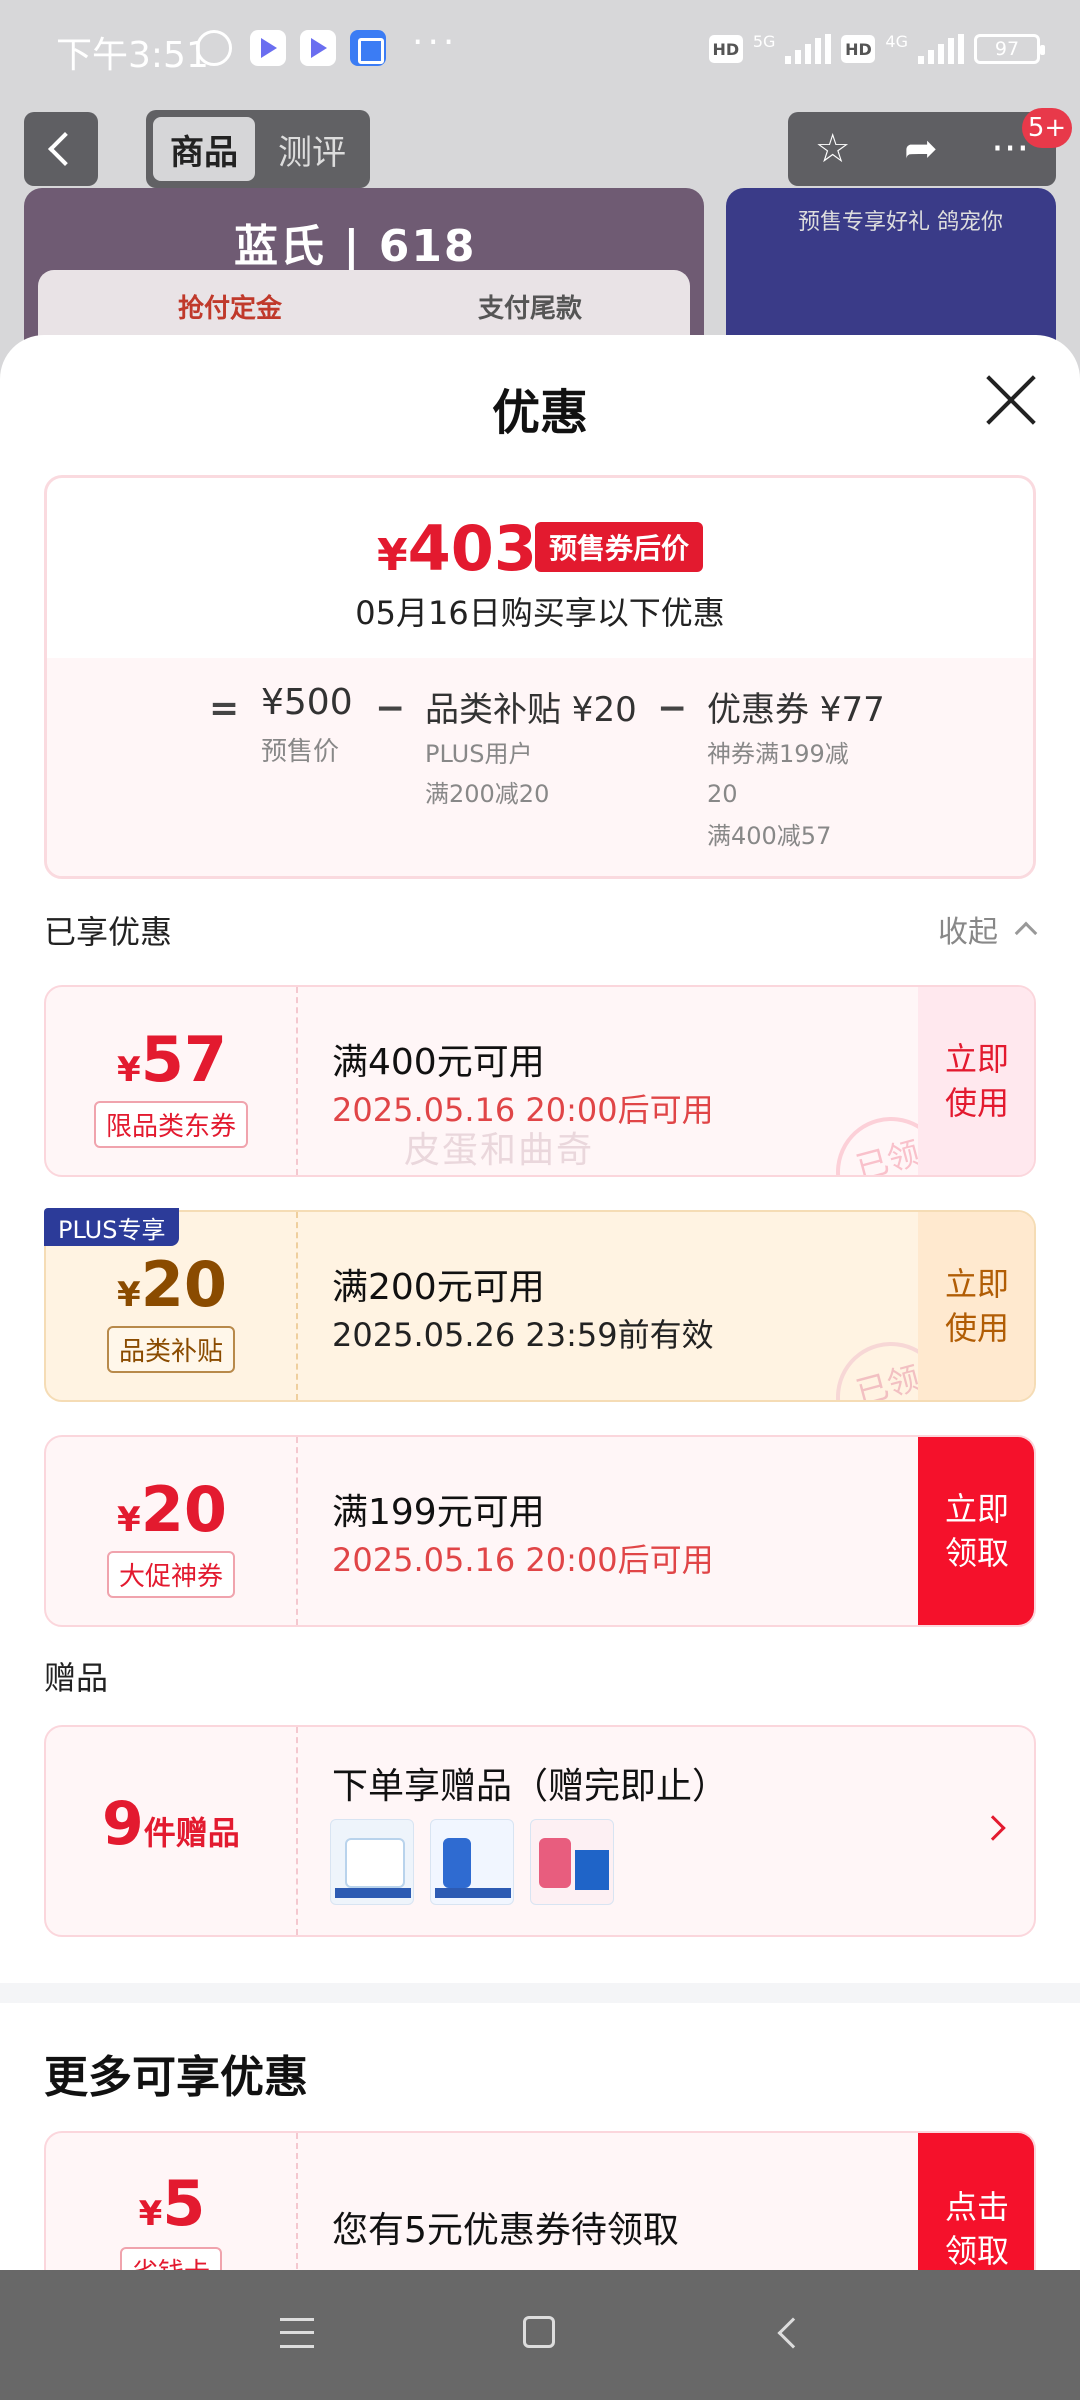 This screenshot has height=2400, width=1080. What do you see at coordinates (1047, 128) in the screenshot?
I see `message-badge: 5+` at bounding box center [1047, 128].